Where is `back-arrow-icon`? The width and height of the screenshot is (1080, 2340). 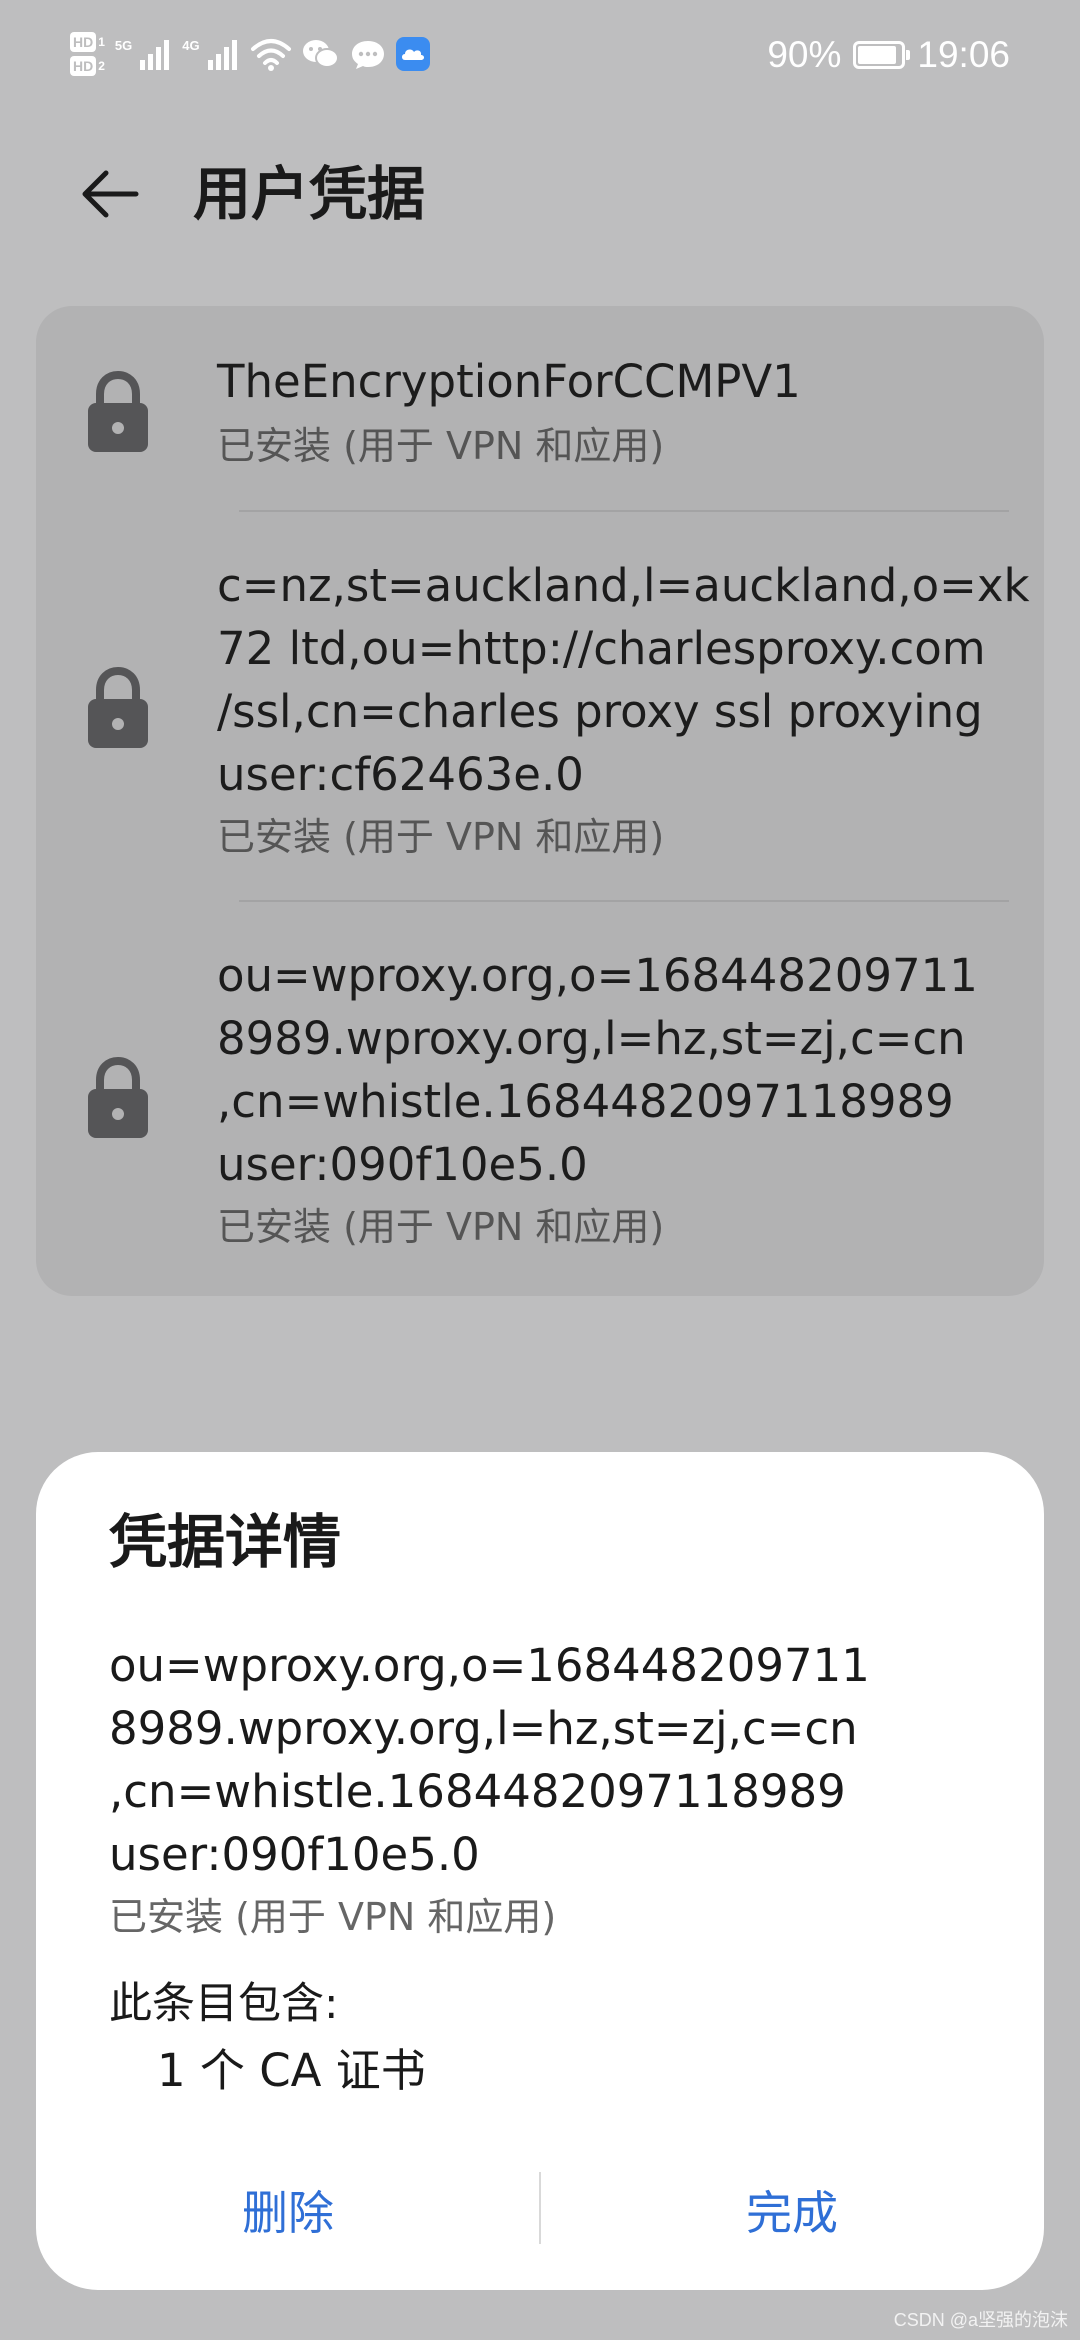
back-arrow-icon is located at coordinates (110, 194).